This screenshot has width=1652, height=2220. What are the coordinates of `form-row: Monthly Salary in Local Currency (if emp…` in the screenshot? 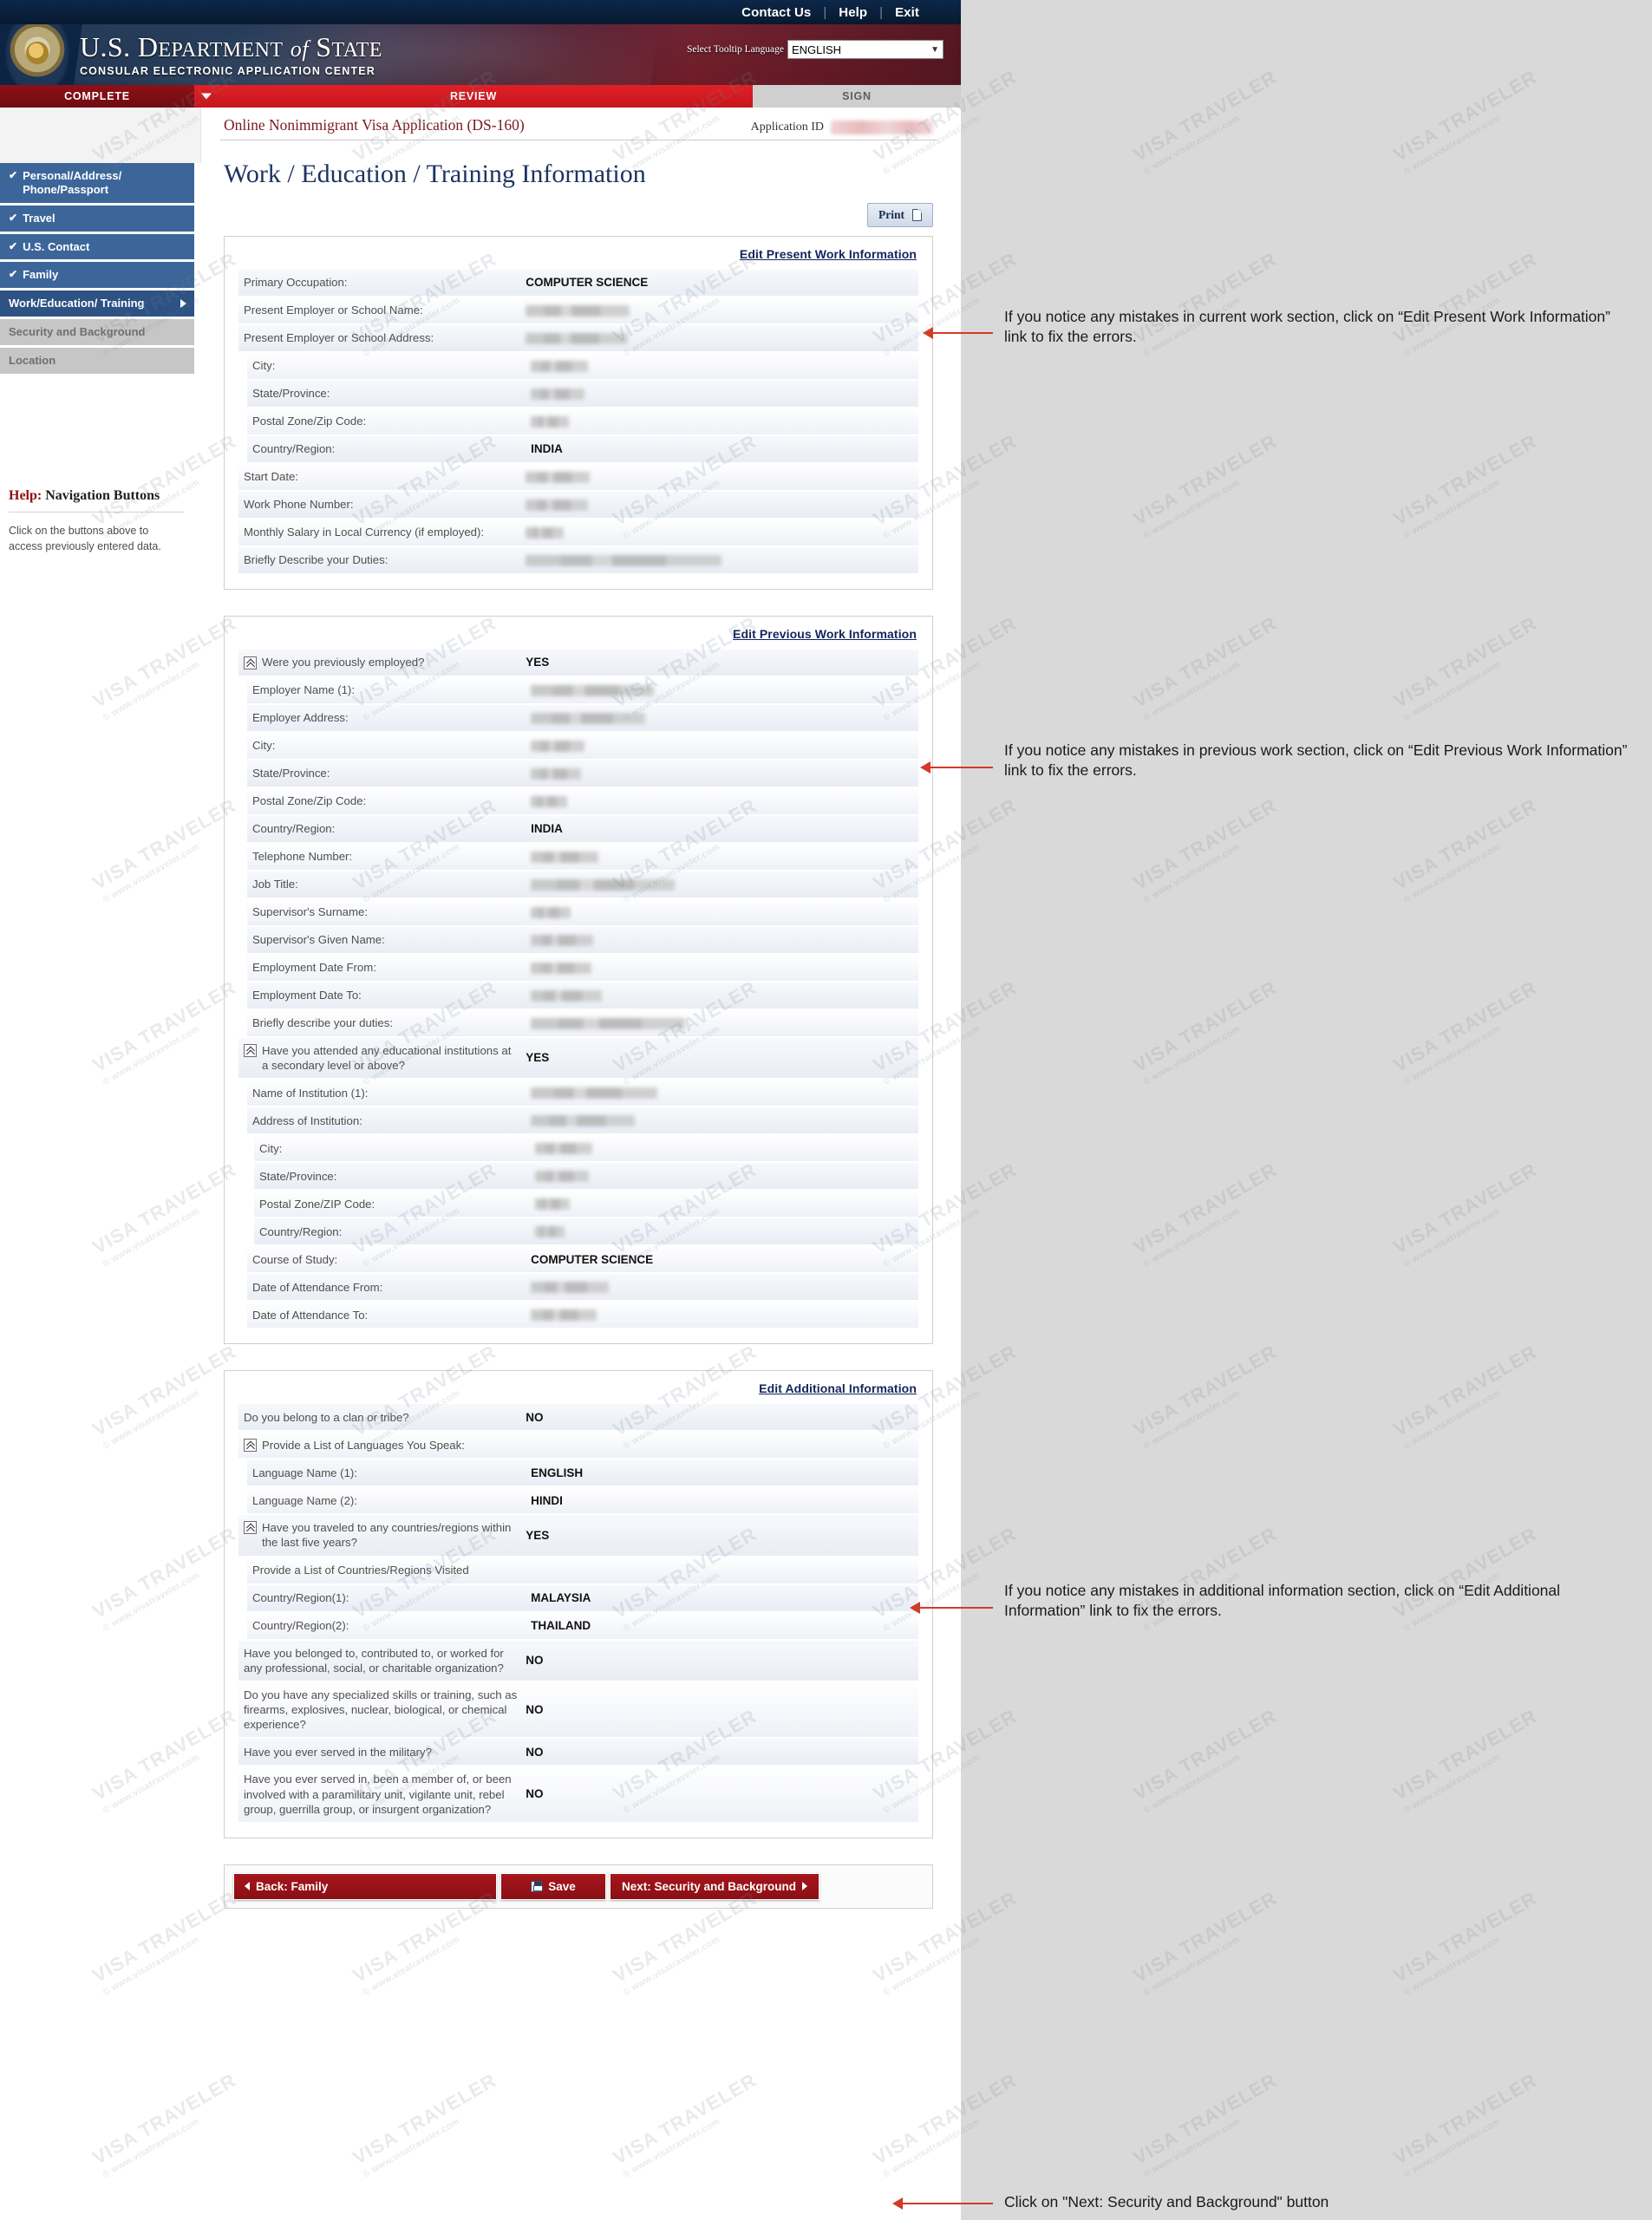 It's located at (578, 532).